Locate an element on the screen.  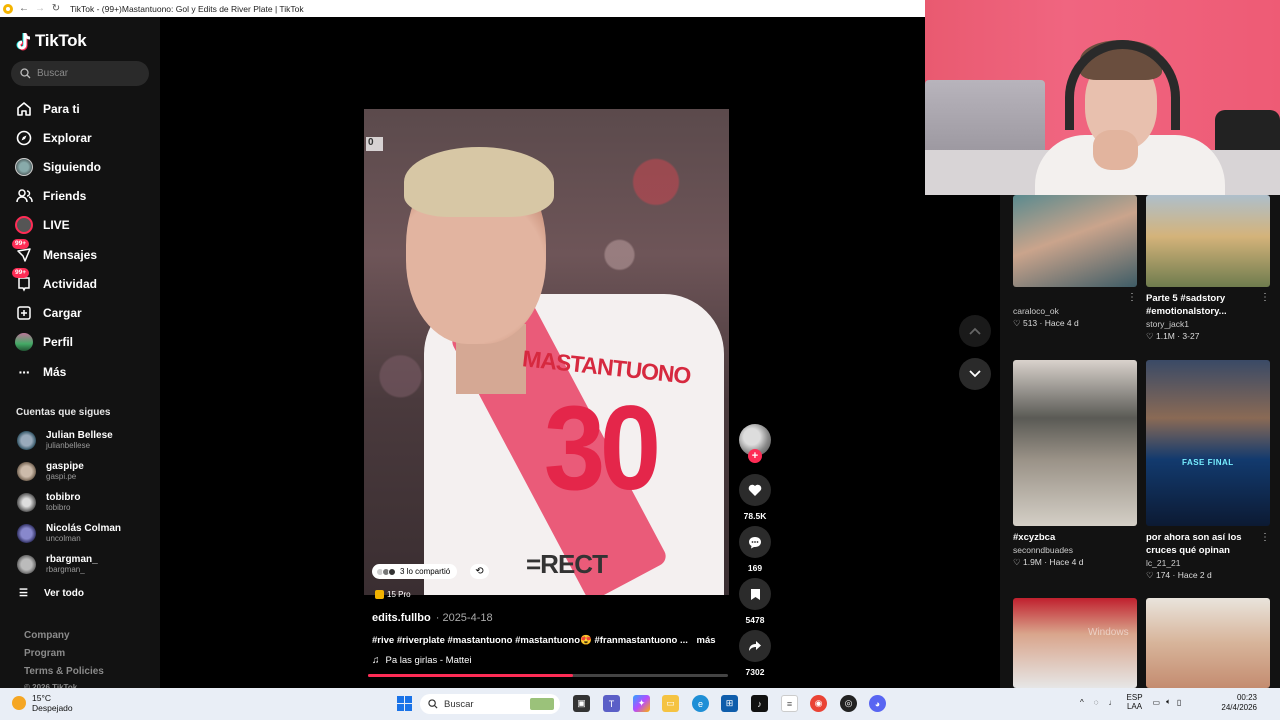
nav-siguiendo: Siguiendo is located at coordinates (57, 167).